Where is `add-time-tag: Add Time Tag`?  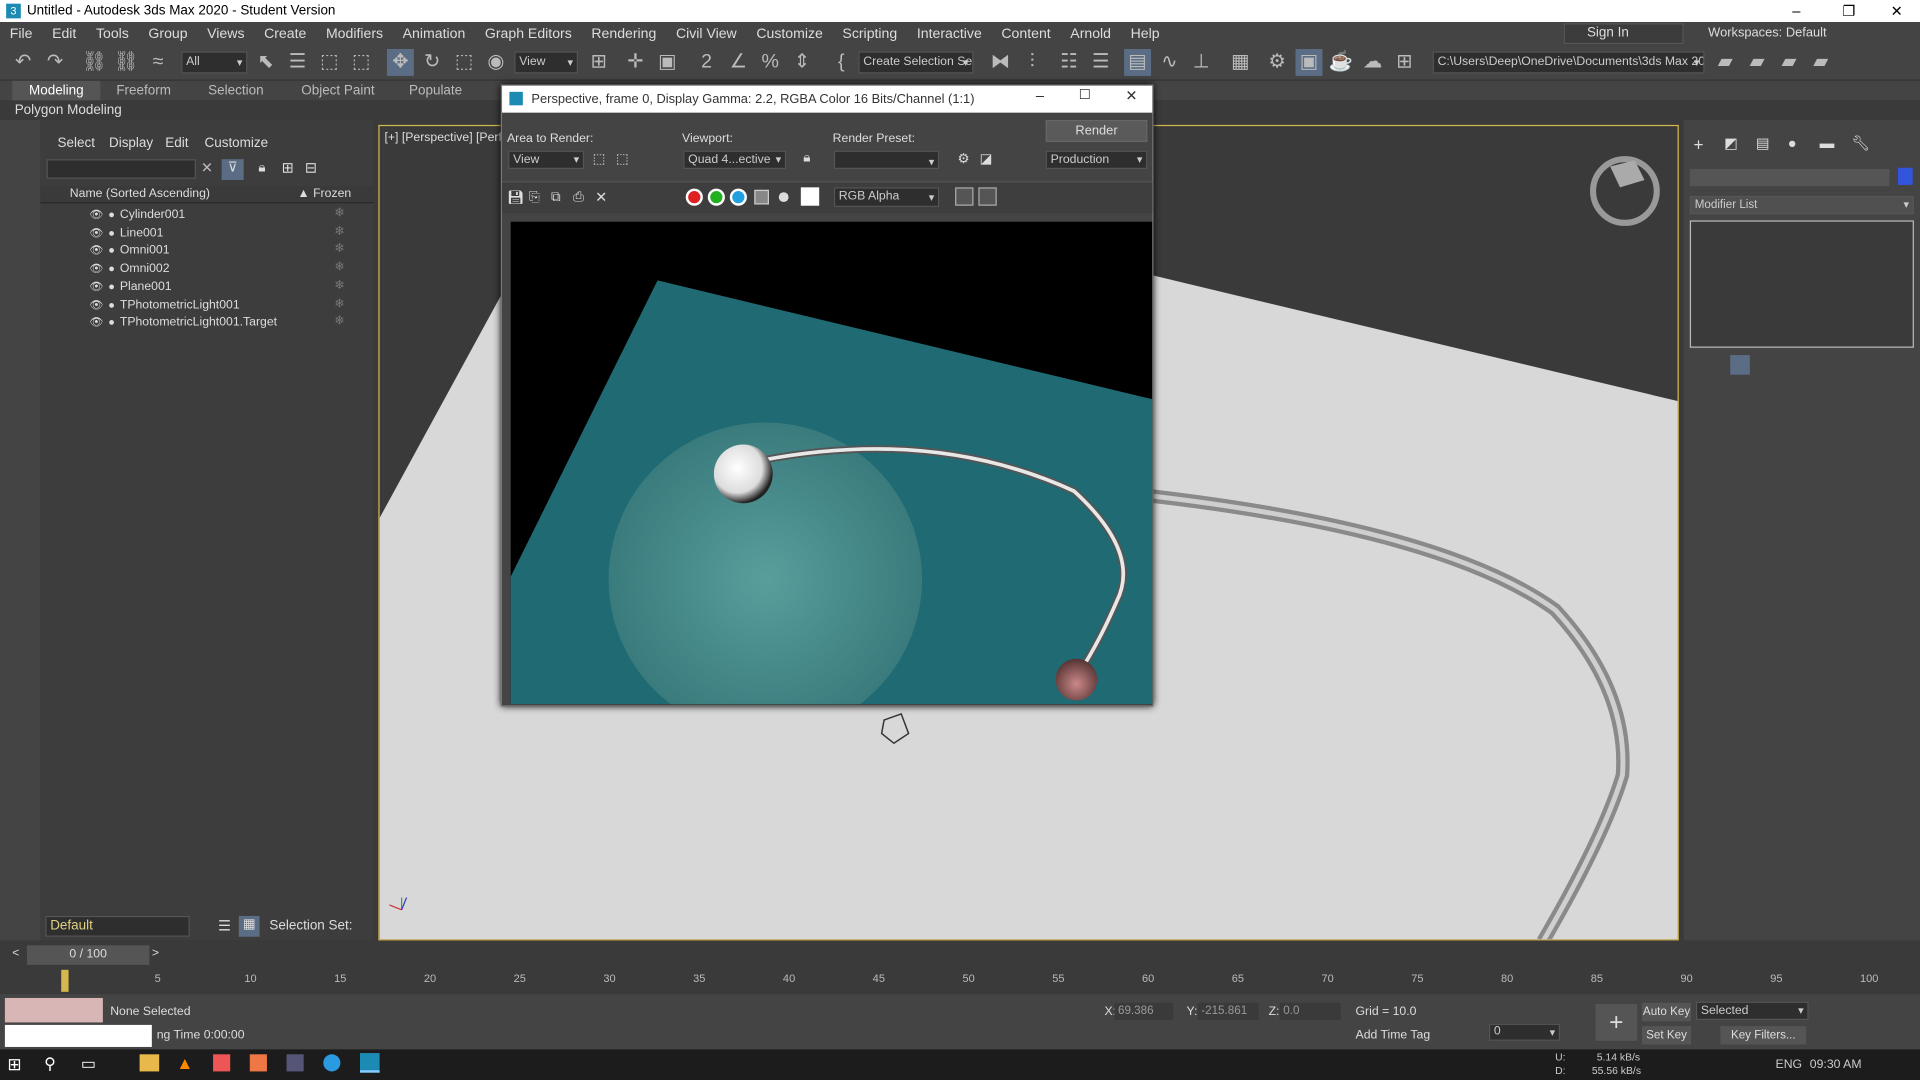
add-time-tag: Add Time Tag is located at coordinates (1393, 1035).